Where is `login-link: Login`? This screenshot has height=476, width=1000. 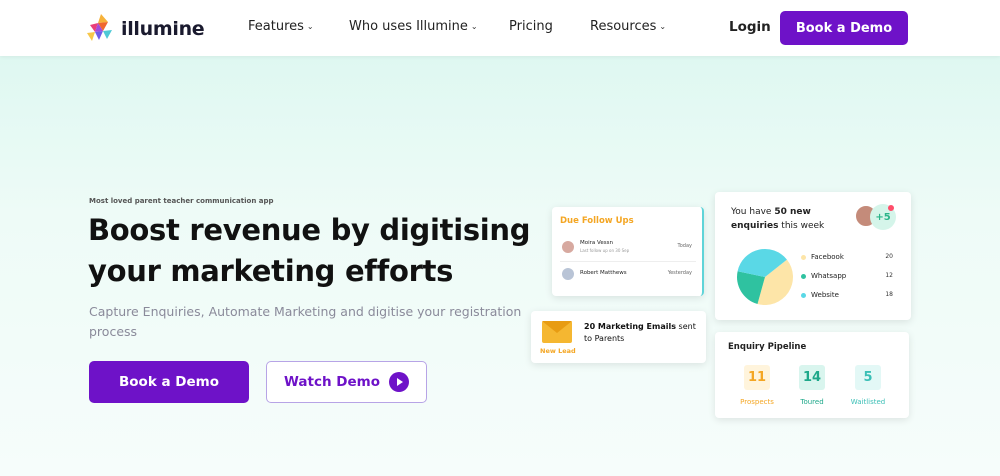
login-link: Login is located at coordinates (750, 27).